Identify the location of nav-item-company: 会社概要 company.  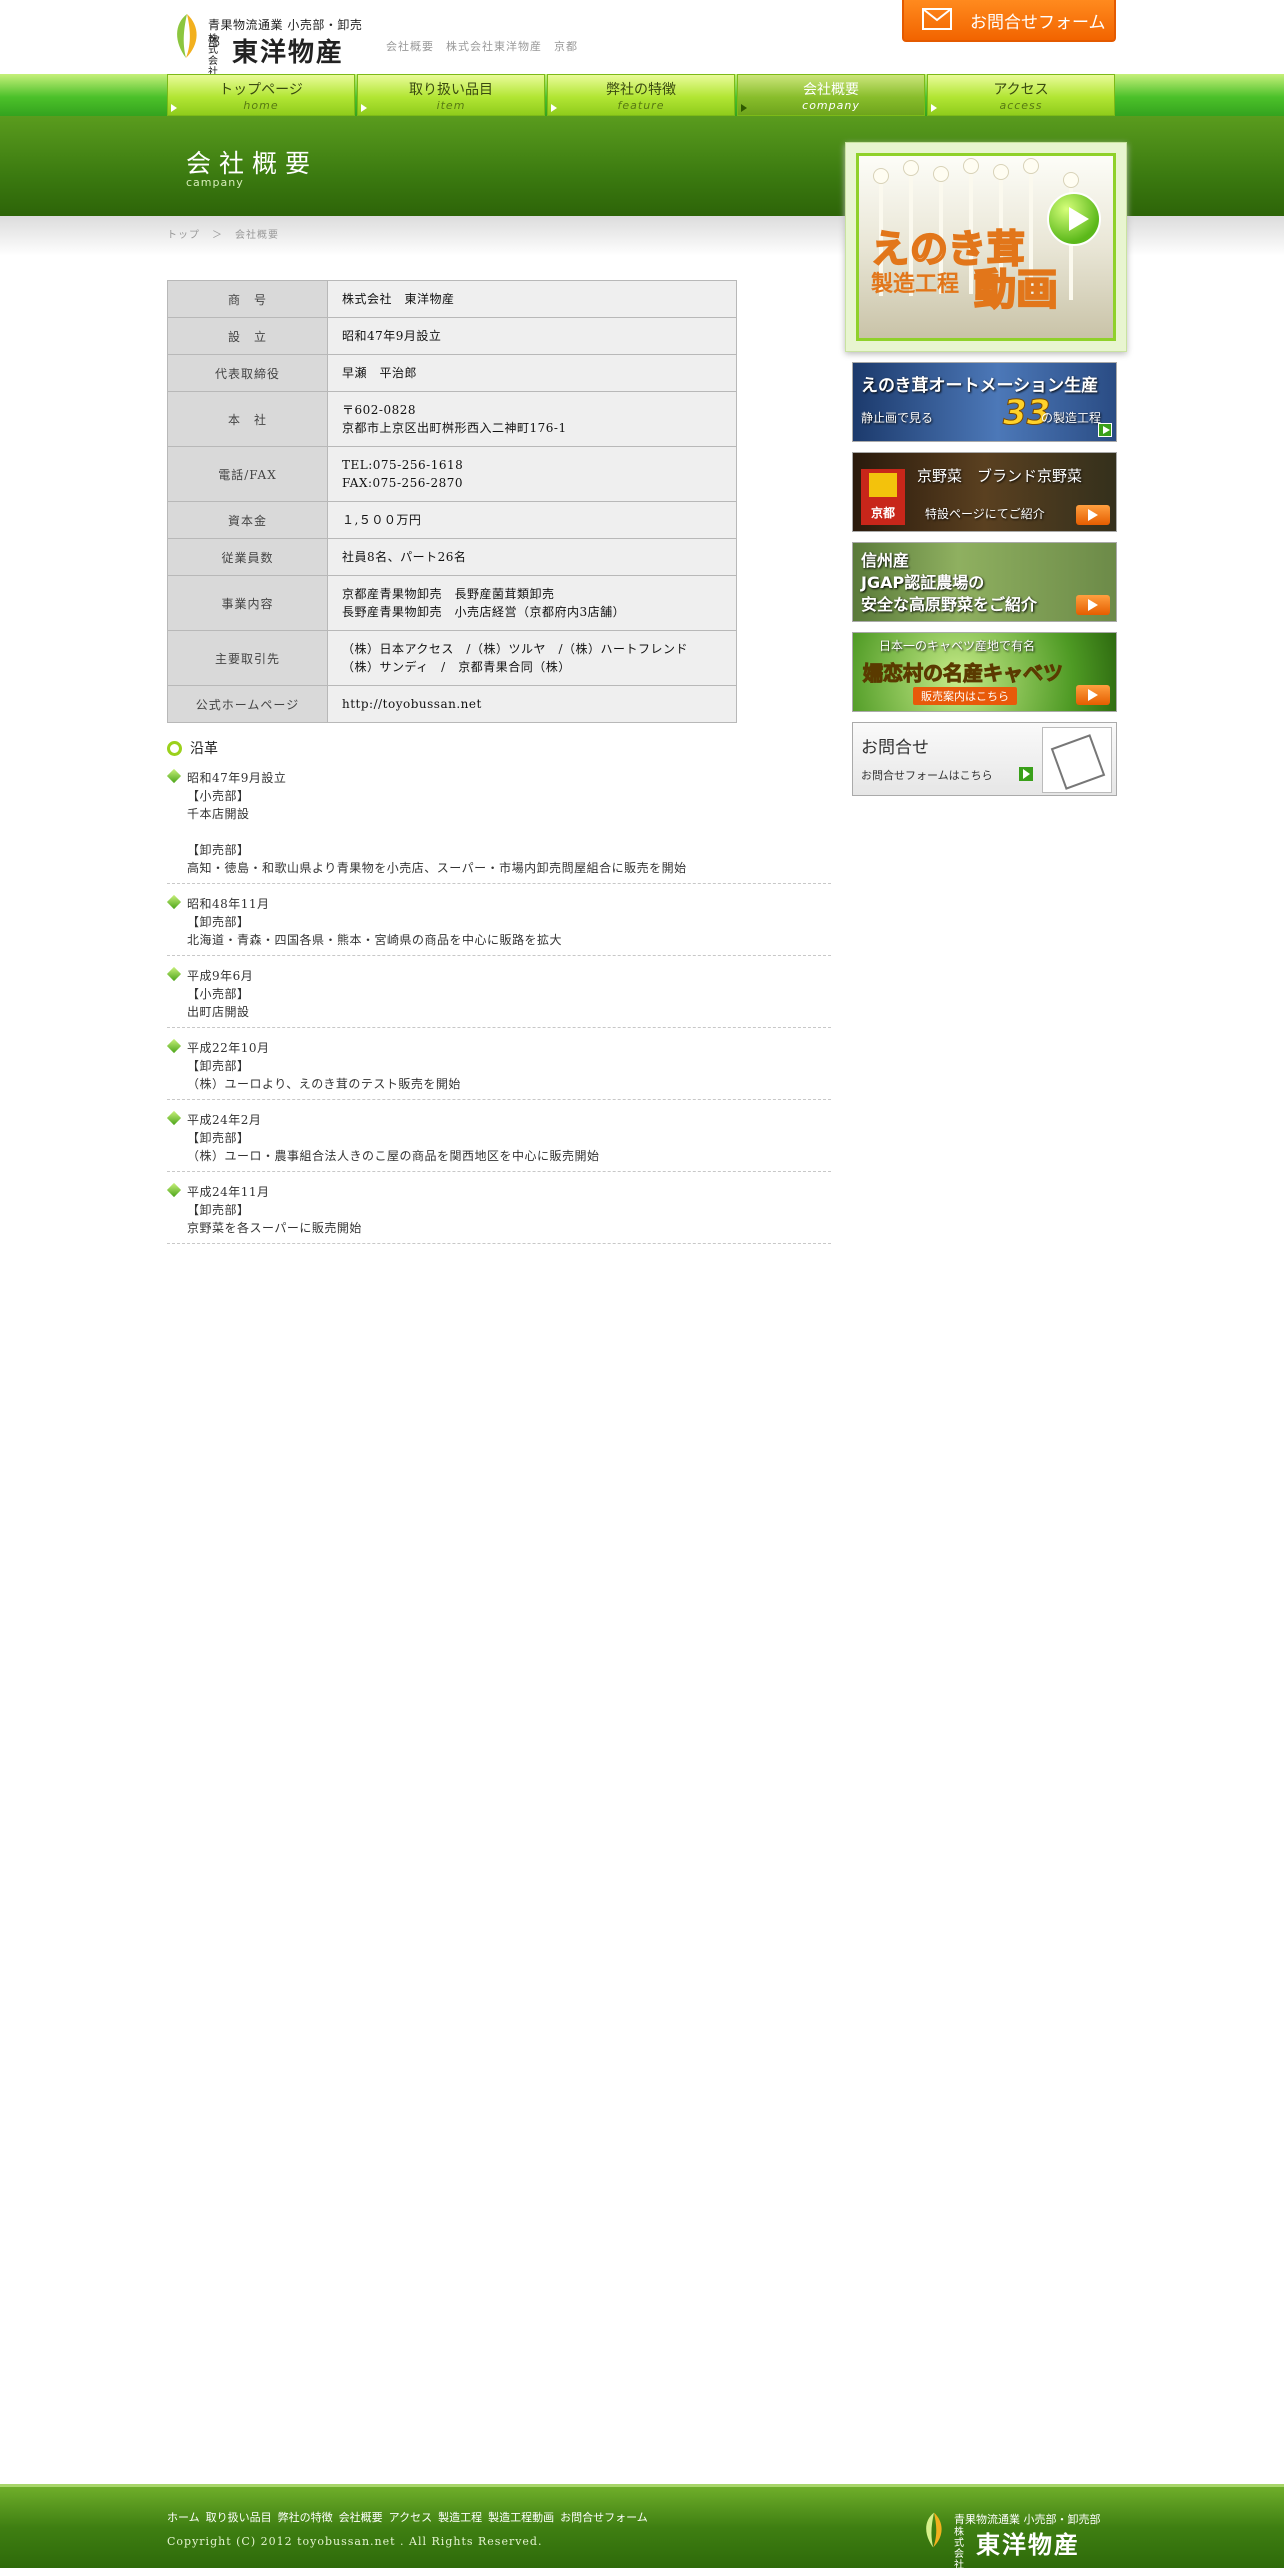
(831, 95).